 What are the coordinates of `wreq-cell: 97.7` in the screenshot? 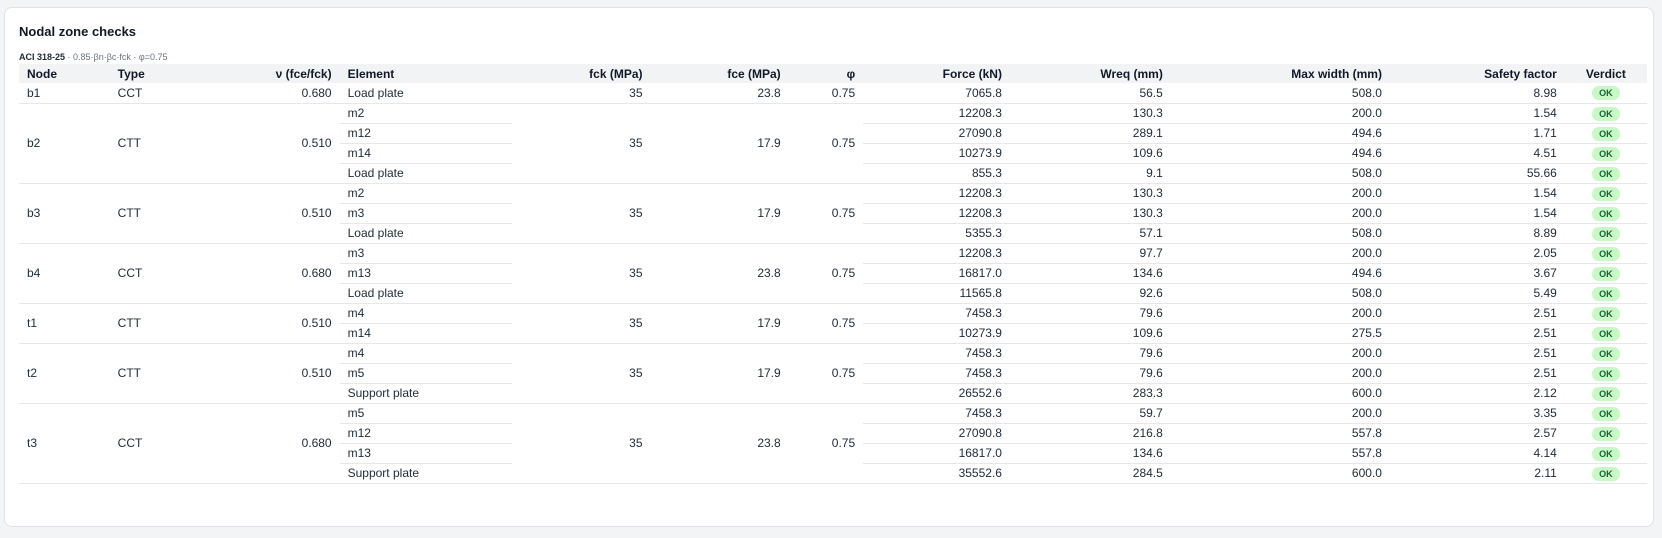 It's located at (1090, 253).